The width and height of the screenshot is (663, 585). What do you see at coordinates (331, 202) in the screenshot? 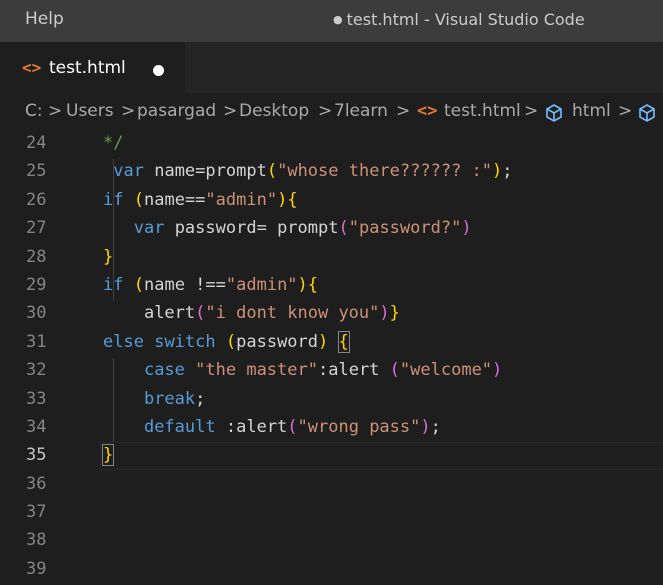
I see `code-line: 26 if (name=="admin"){` at bounding box center [331, 202].